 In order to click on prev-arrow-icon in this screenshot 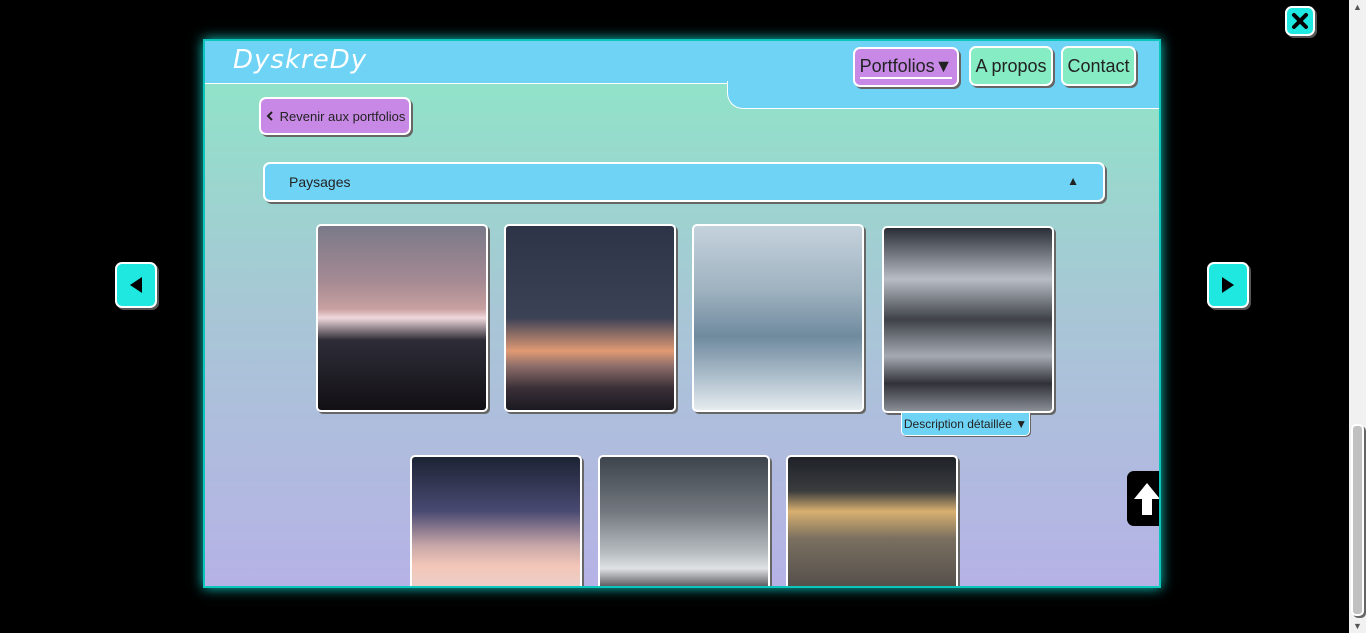, I will do `click(136, 285)`.